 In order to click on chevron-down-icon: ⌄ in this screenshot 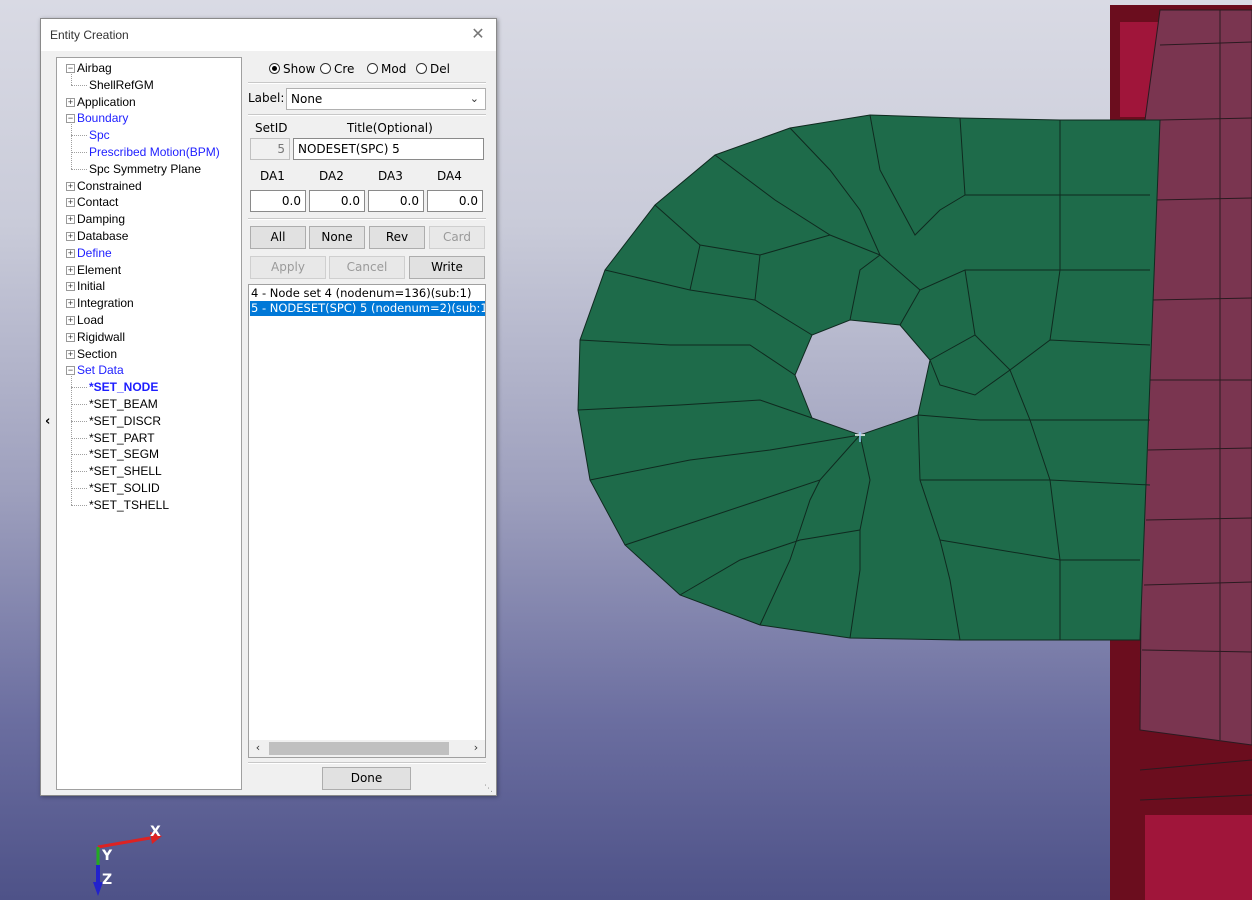, I will do `click(474, 98)`.